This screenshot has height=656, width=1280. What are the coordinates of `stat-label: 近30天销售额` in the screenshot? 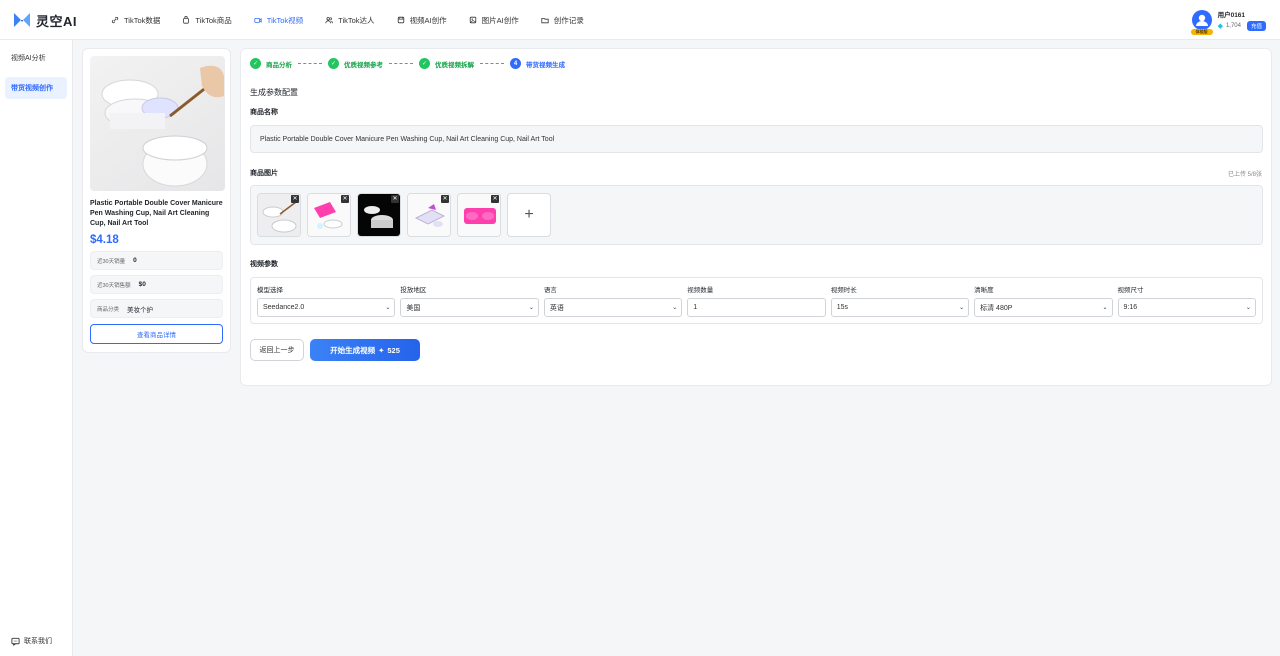 It's located at (114, 285).